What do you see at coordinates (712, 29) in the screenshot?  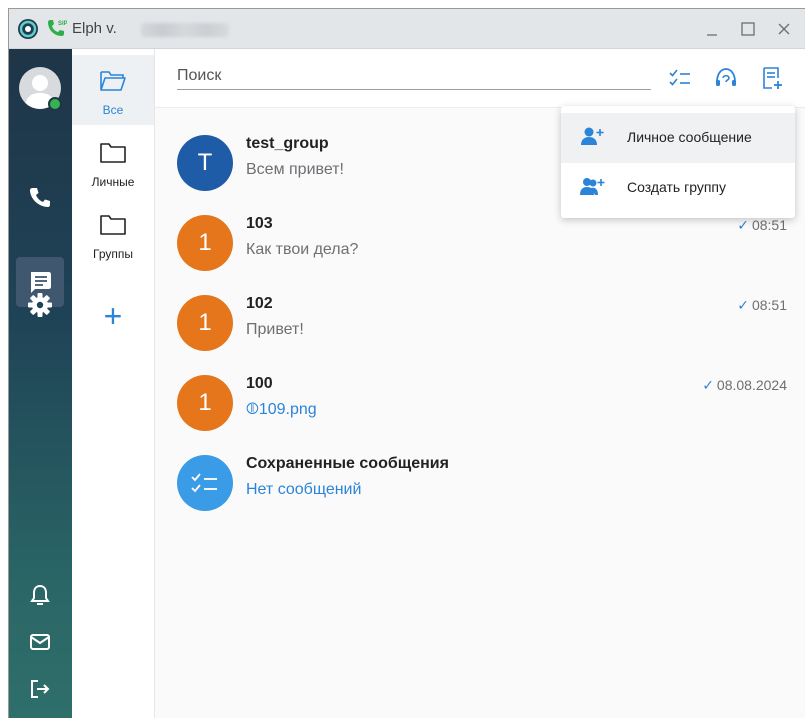 I see `minimize-icon` at bounding box center [712, 29].